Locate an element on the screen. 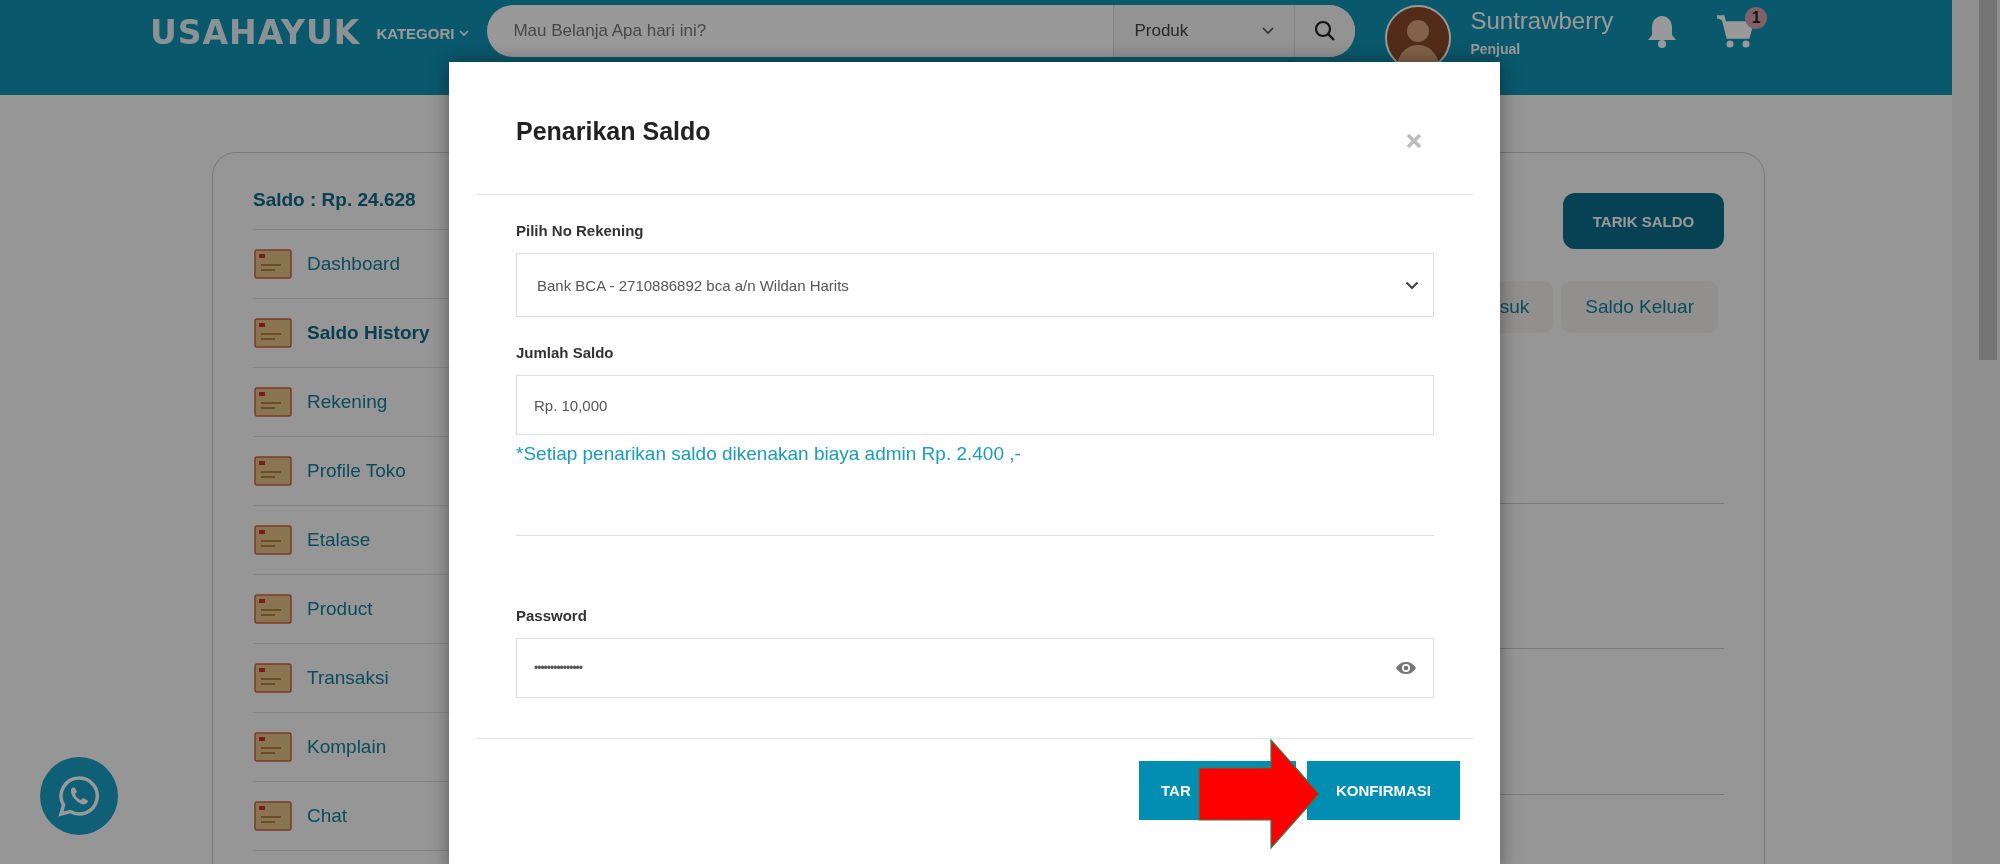 This screenshot has height=864, width=2000. fee-note: *Setiap penarikan saldo dikenakan biaya admin Rp. 2.400 ,- is located at coordinates (769, 454).